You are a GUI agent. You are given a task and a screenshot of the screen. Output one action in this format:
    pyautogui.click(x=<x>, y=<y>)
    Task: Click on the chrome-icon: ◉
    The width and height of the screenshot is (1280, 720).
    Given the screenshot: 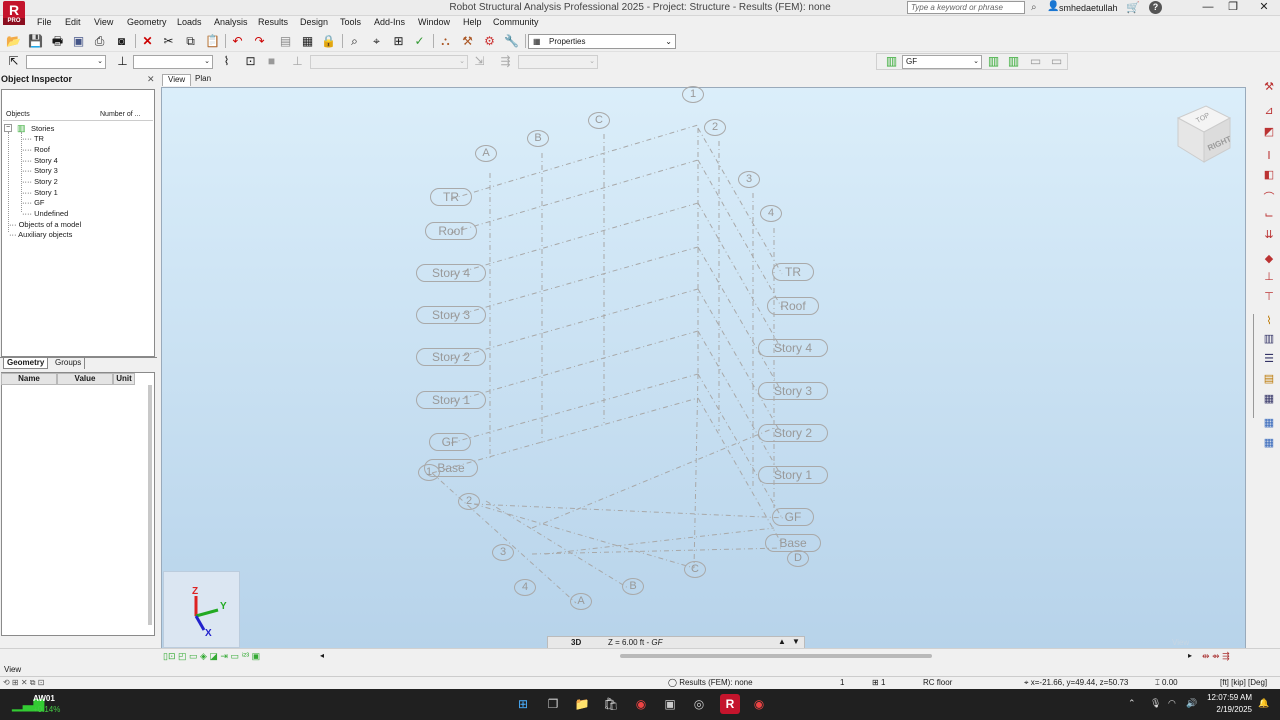 What is the action you would take?
    pyautogui.click(x=641, y=704)
    